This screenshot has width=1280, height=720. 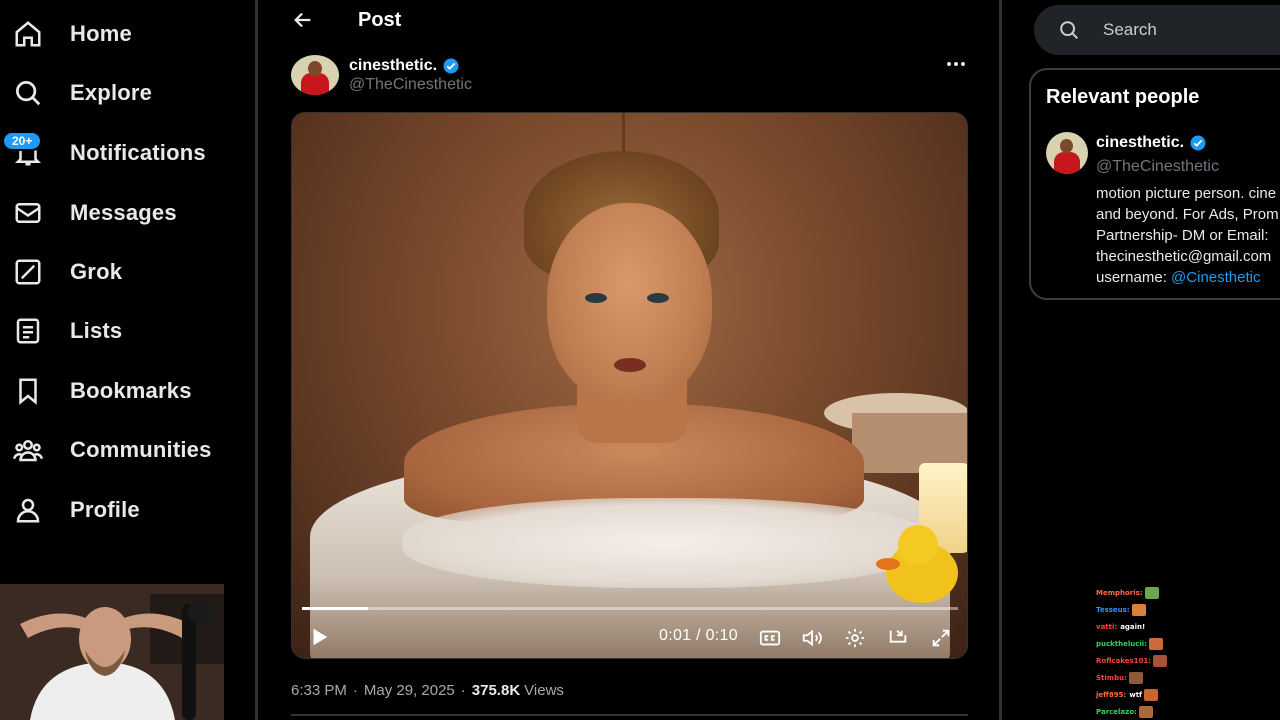 I want to click on streamer-webcam, so click(x=112, y=652).